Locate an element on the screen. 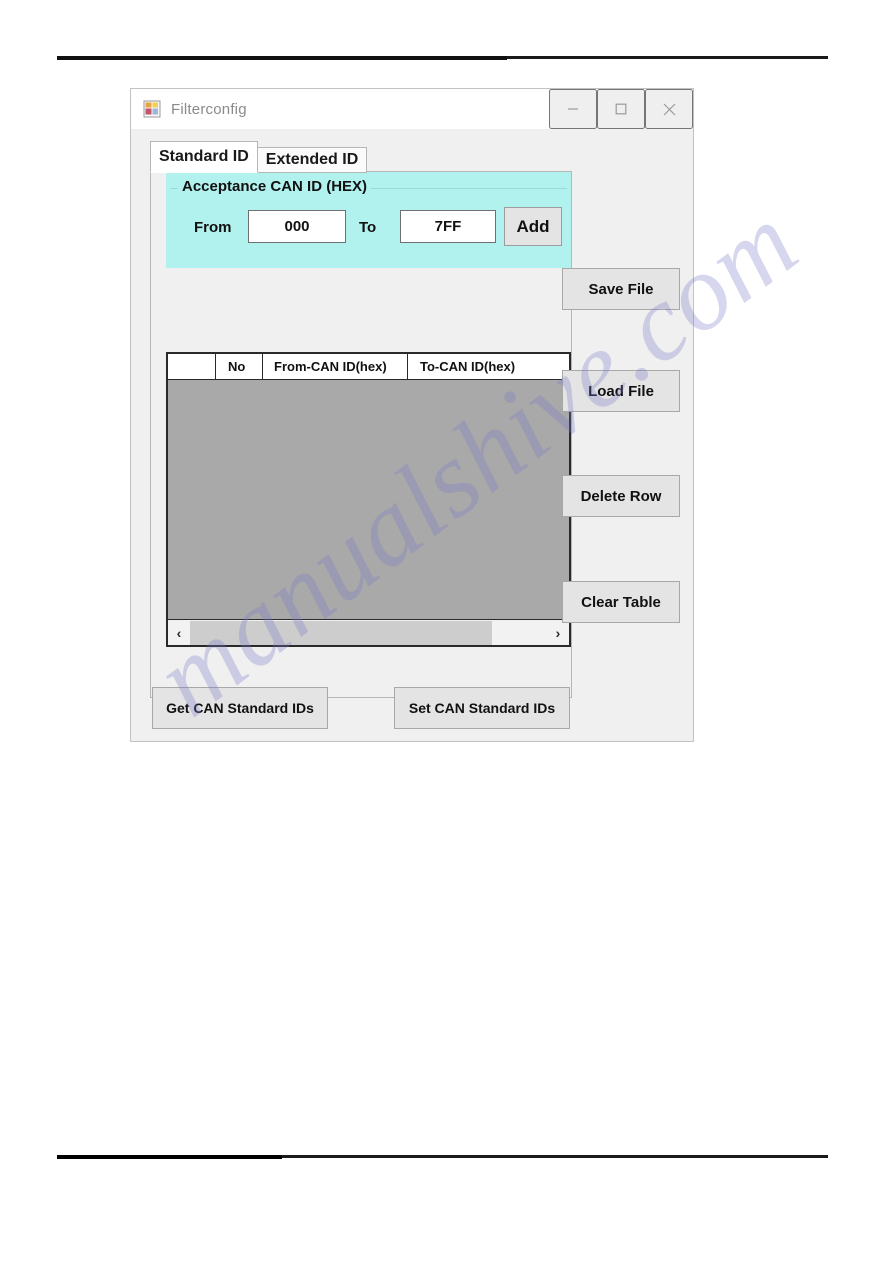 This screenshot has height=1263, width=893. can-id-range-row: From To Add is located at coordinates (368, 229).